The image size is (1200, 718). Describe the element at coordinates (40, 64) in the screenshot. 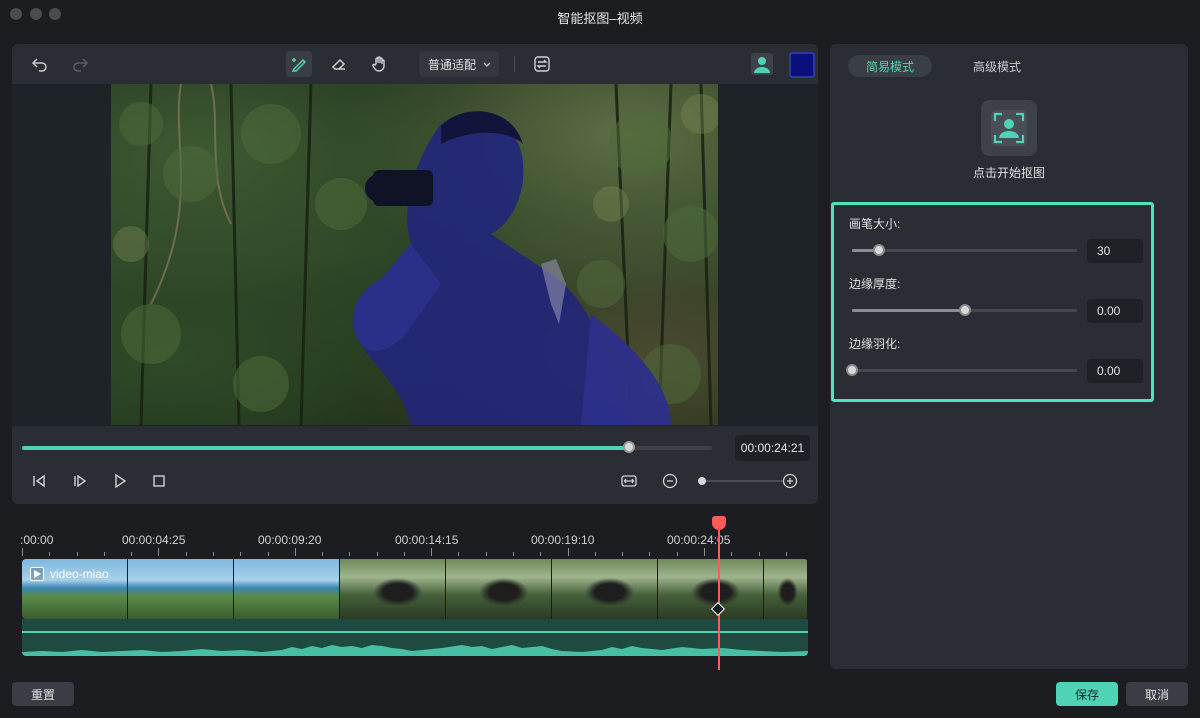

I see `undo-icon` at that location.